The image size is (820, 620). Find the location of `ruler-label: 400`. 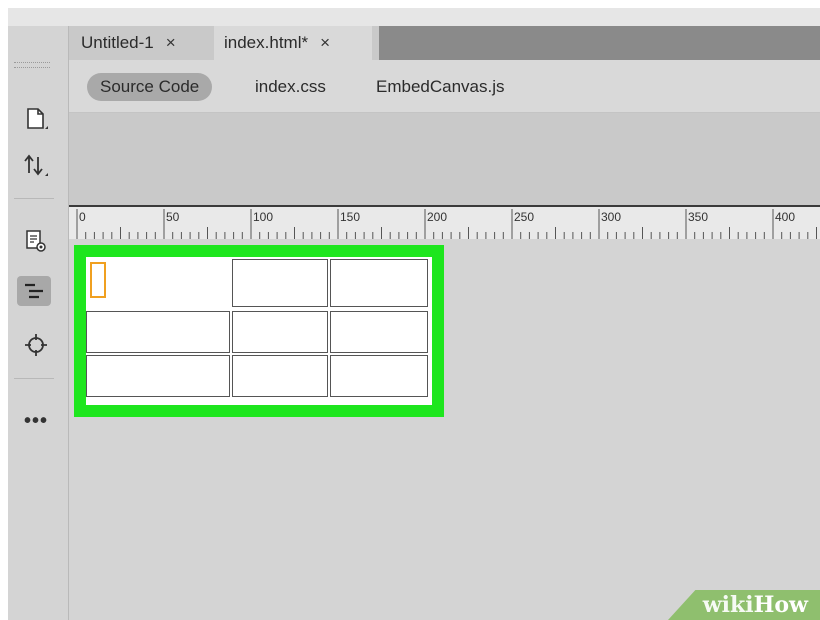

ruler-label: 400 is located at coordinates (785, 217).